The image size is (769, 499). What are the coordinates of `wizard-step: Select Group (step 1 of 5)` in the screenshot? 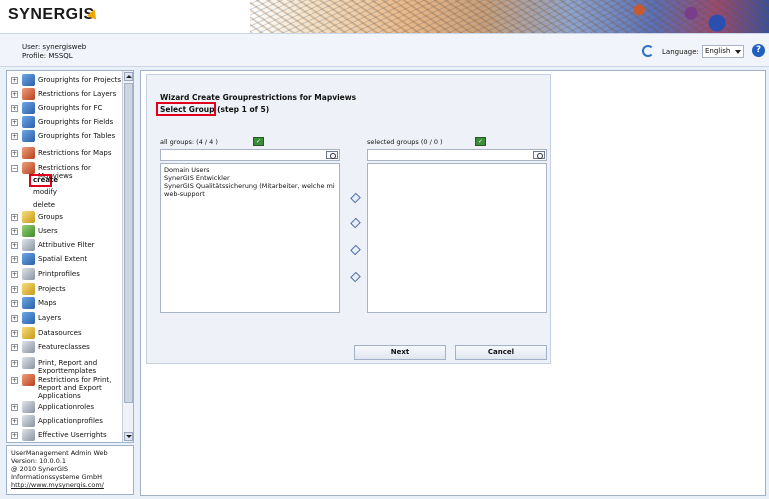 It's located at (215, 109).